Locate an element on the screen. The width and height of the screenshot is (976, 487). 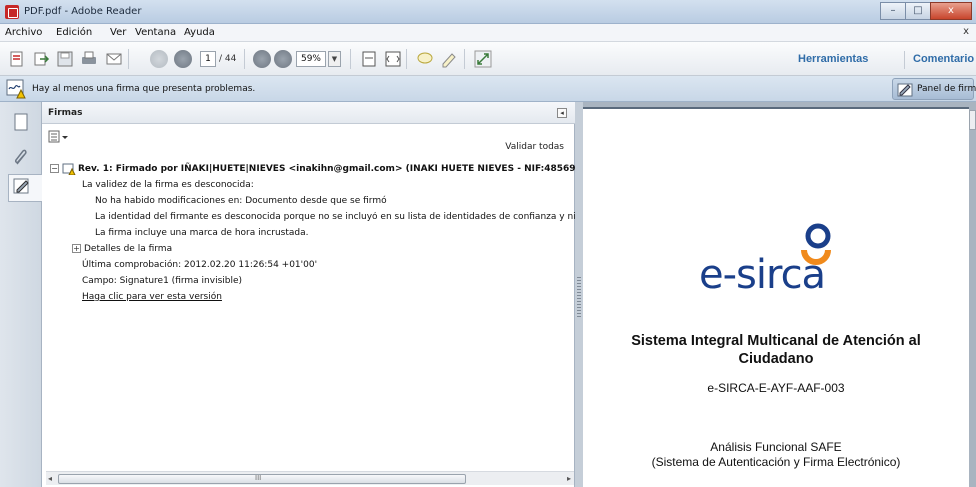
next-page-icon is located at coordinates (183, 59).